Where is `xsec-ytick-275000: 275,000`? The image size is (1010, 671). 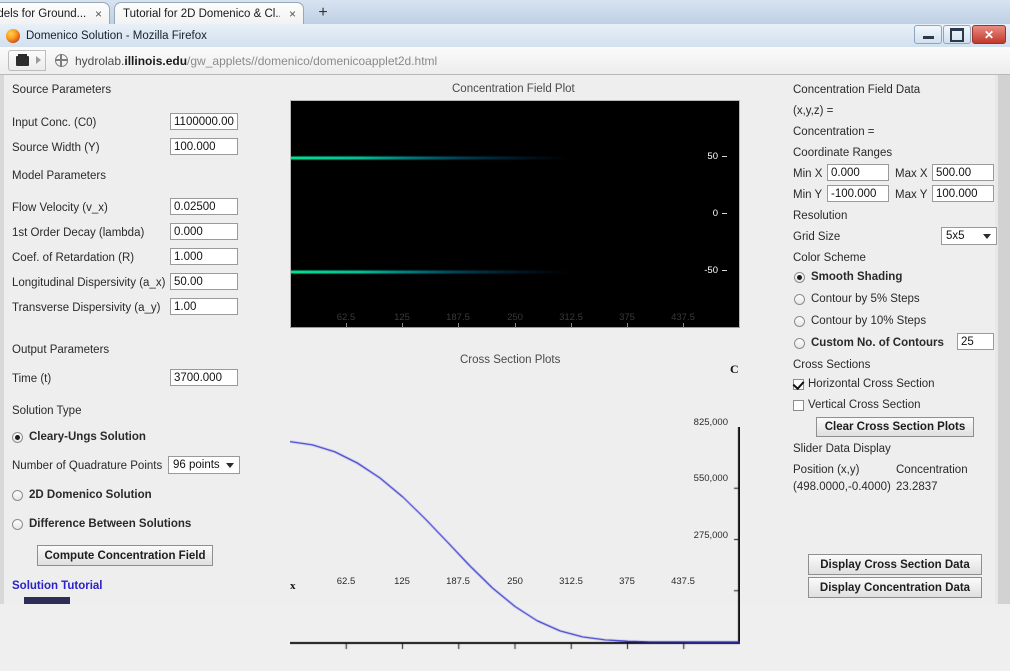 xsec-ytick-275000: 275,000 is located at coordinates (710, 535).